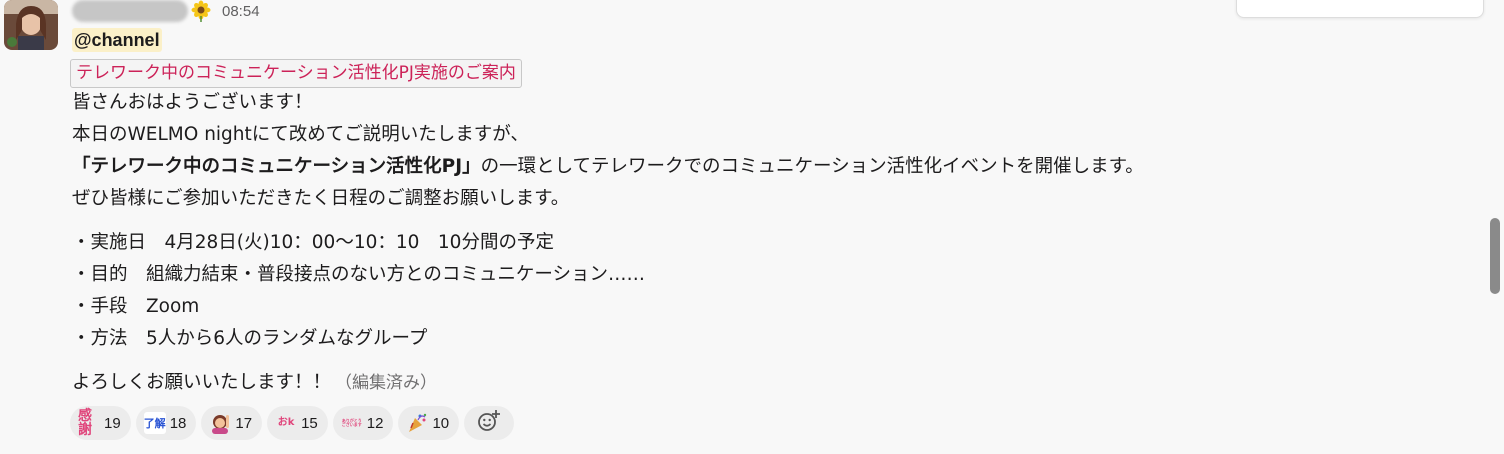  I want to click on project-line-rest: の一環としてテレワークでのコミュニケーション活性化イベントを開催します。, so click(812, 166).